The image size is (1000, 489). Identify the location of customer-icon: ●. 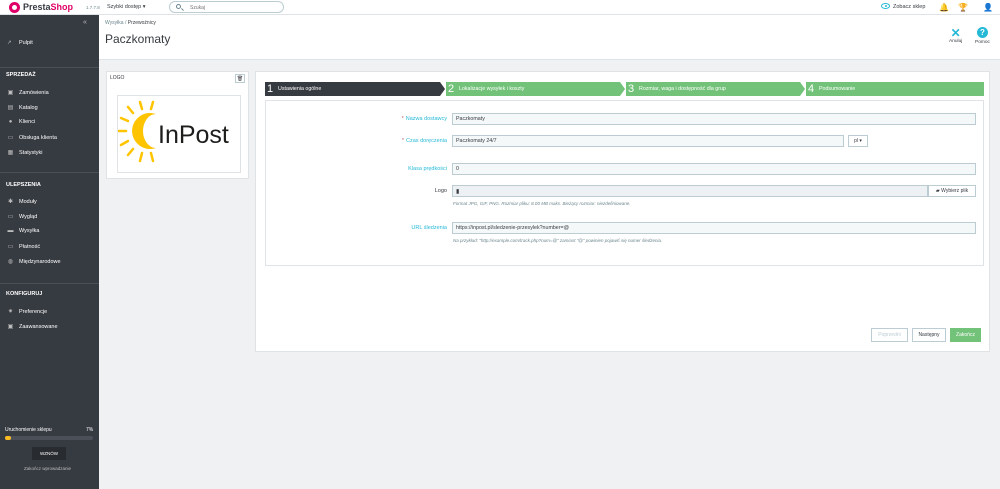
(10, 122).